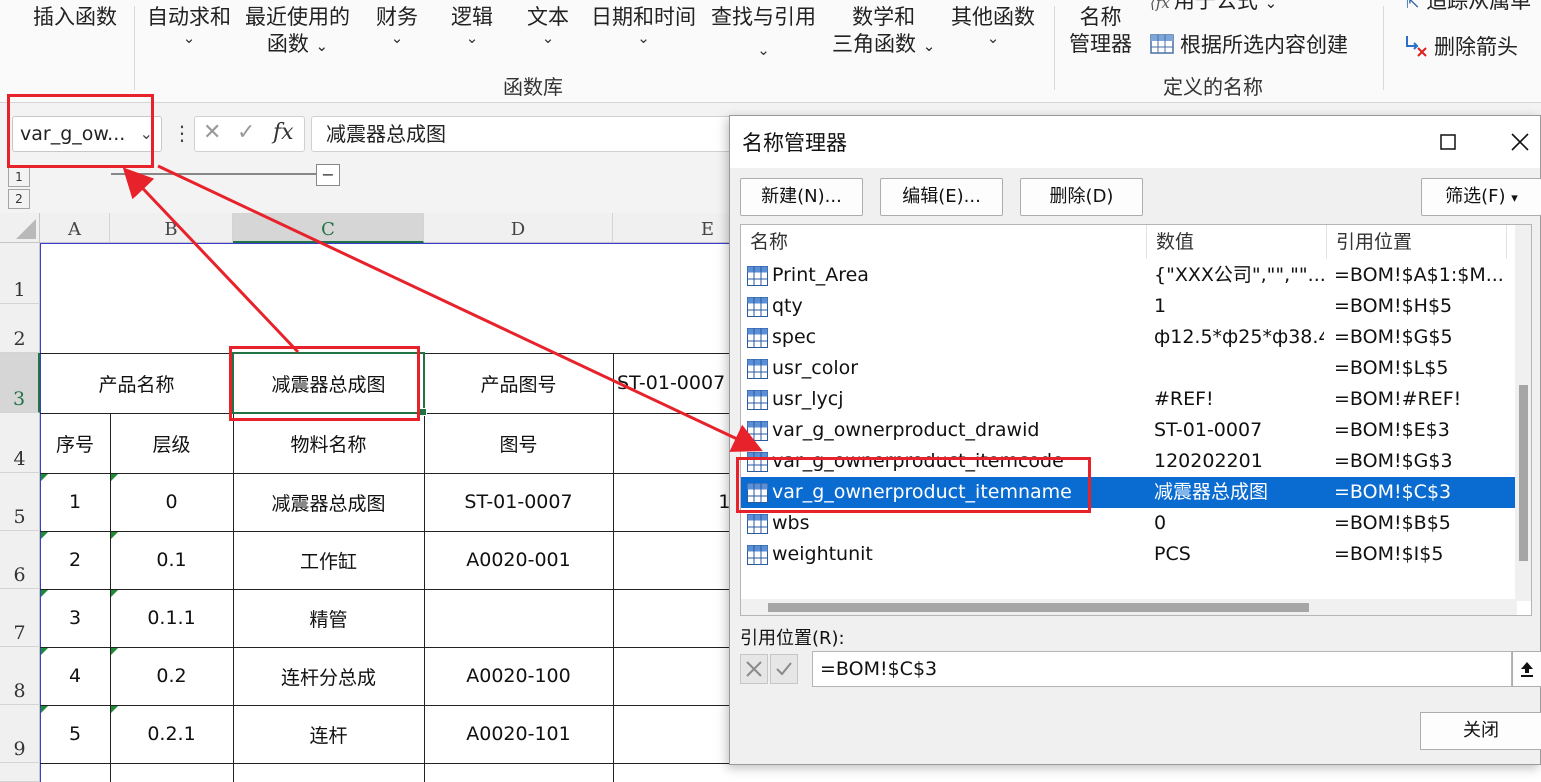 Image resolution: width=1541 pixels, height=782 pixels. Describe the element at coordinates (518, 676) in the screenshot. I see `table-cell: A0020-100` at that location.